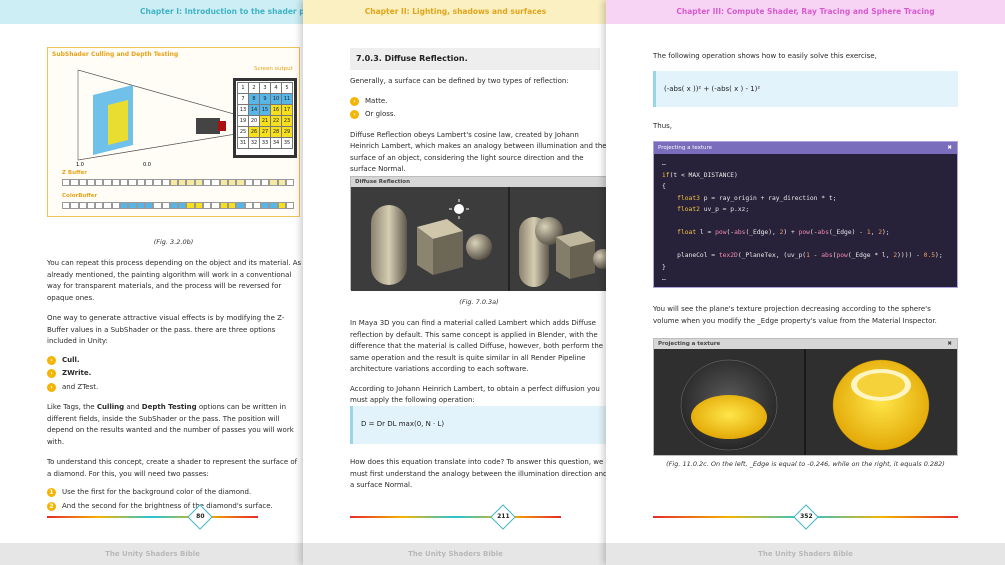 The height and width of the screenshot is (565, 1005). I want to click on book-footer: The Unity Shaders Bible, so click(152, 554).